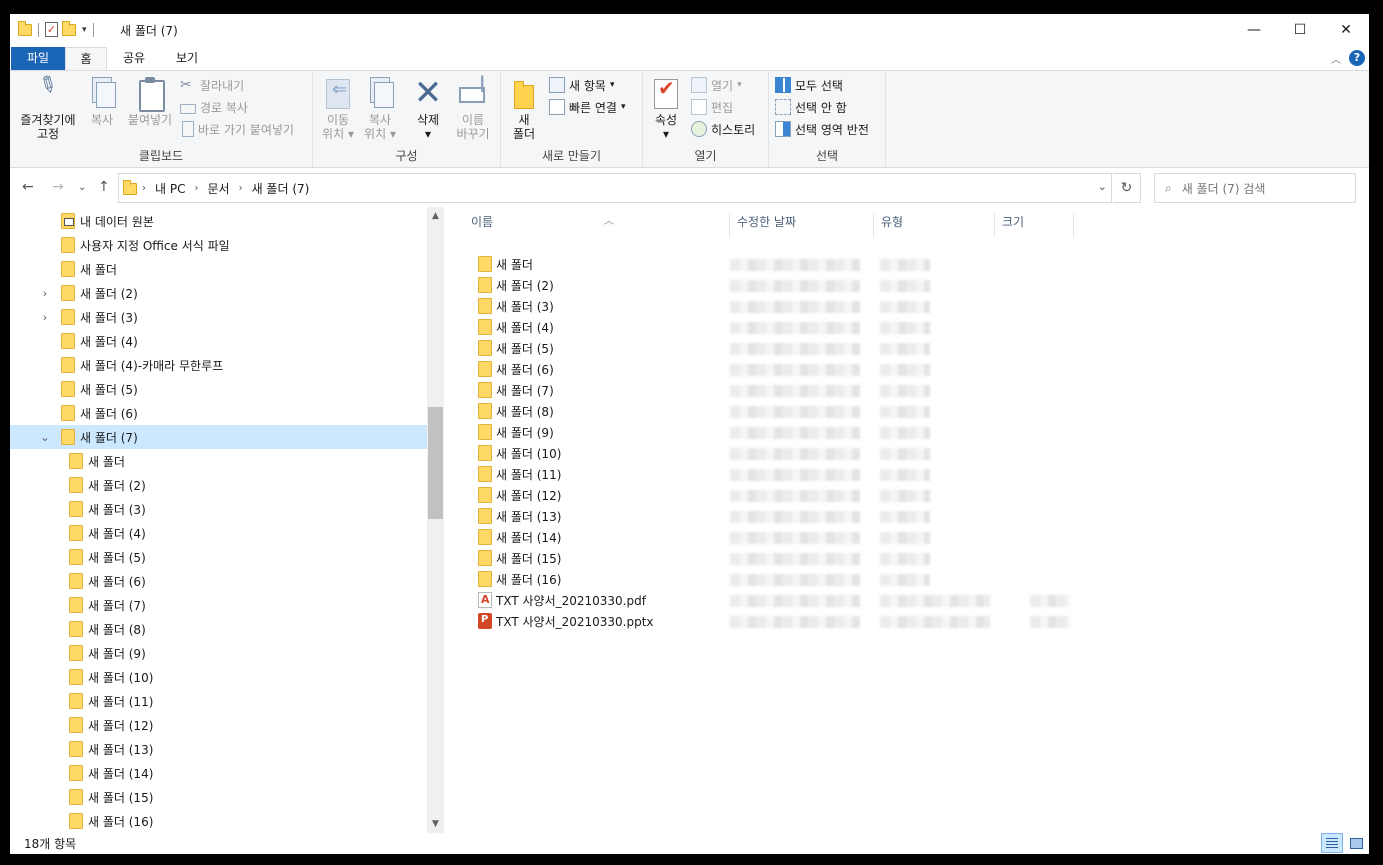  I want to click on search-input: ⌕ 새 폴더 (7) 검색, so click(1255, 188).